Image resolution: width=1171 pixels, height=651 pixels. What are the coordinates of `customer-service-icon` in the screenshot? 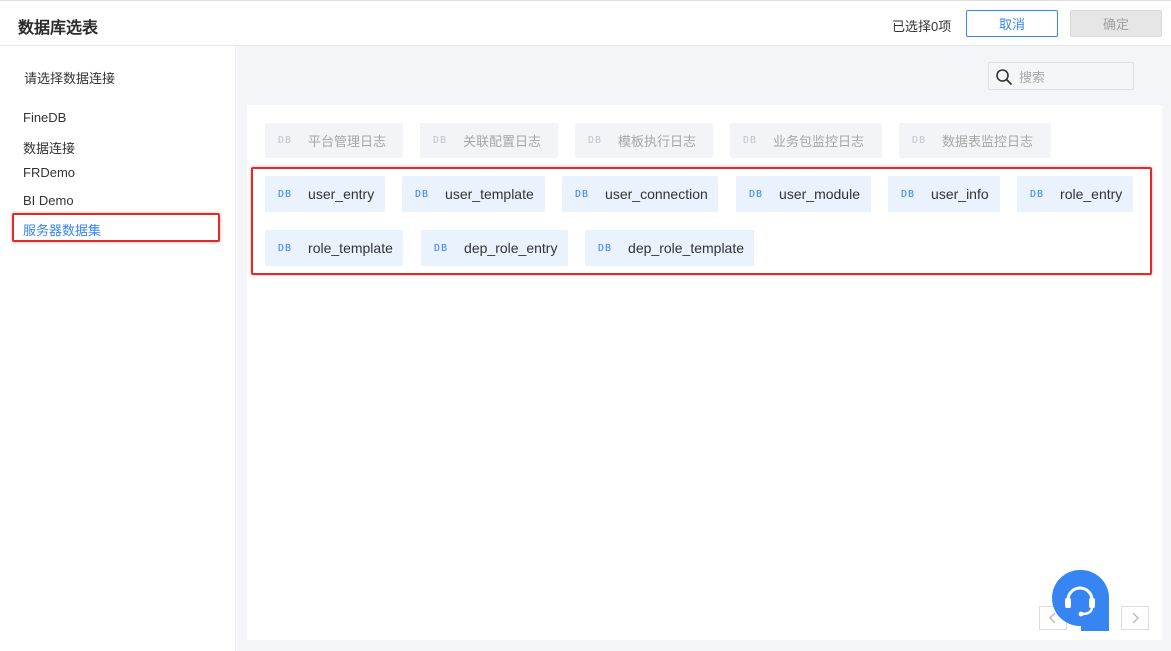 It's located at (1080, 600).